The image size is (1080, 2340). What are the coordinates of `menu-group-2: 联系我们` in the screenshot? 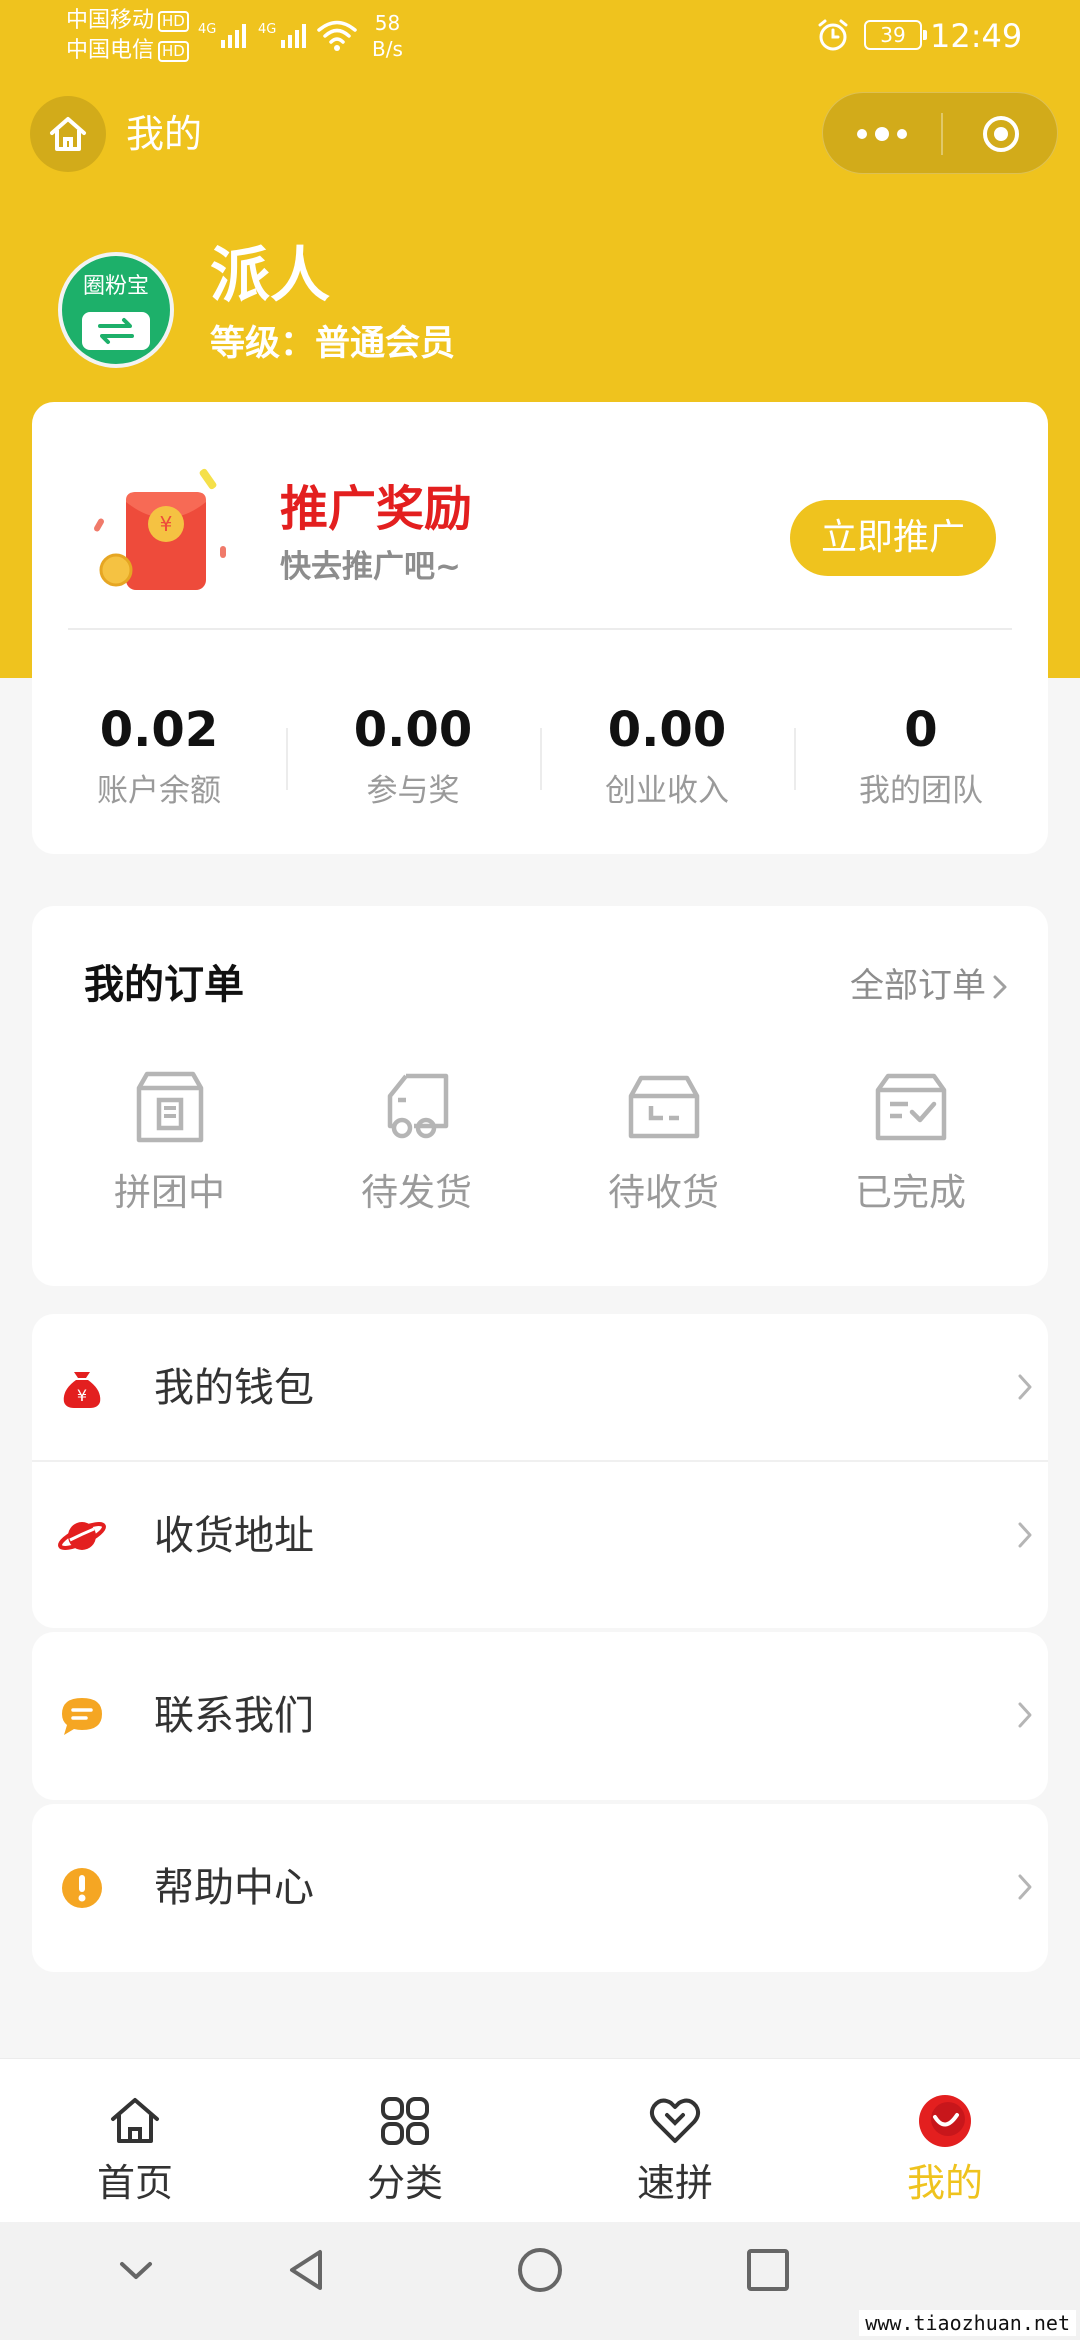 It's located at (540, 1716).